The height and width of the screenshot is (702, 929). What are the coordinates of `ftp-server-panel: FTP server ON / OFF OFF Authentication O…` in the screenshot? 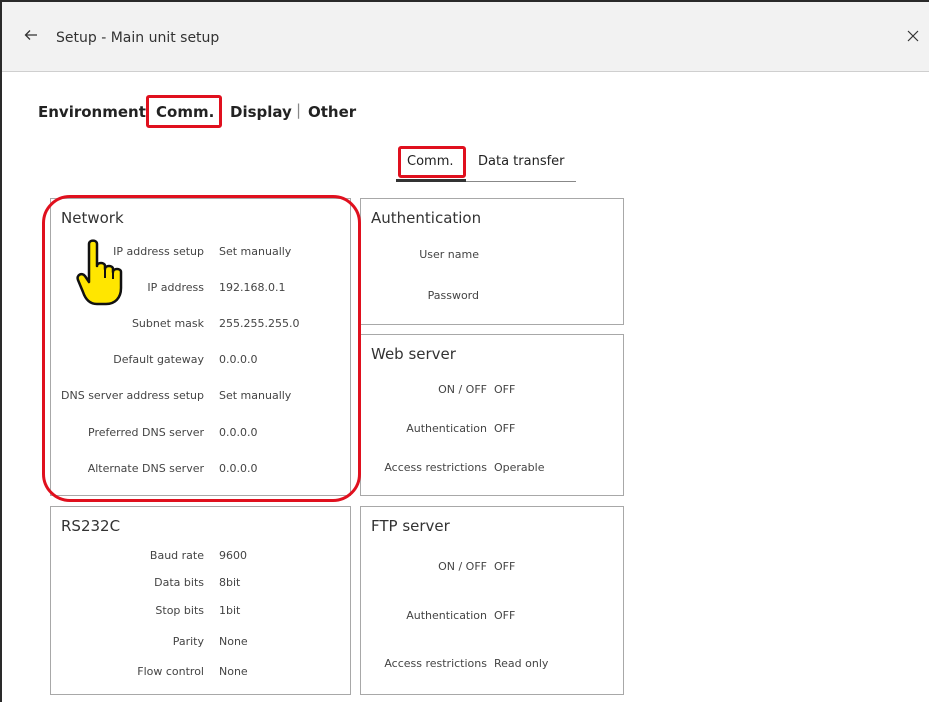 It's located at (492, 600).